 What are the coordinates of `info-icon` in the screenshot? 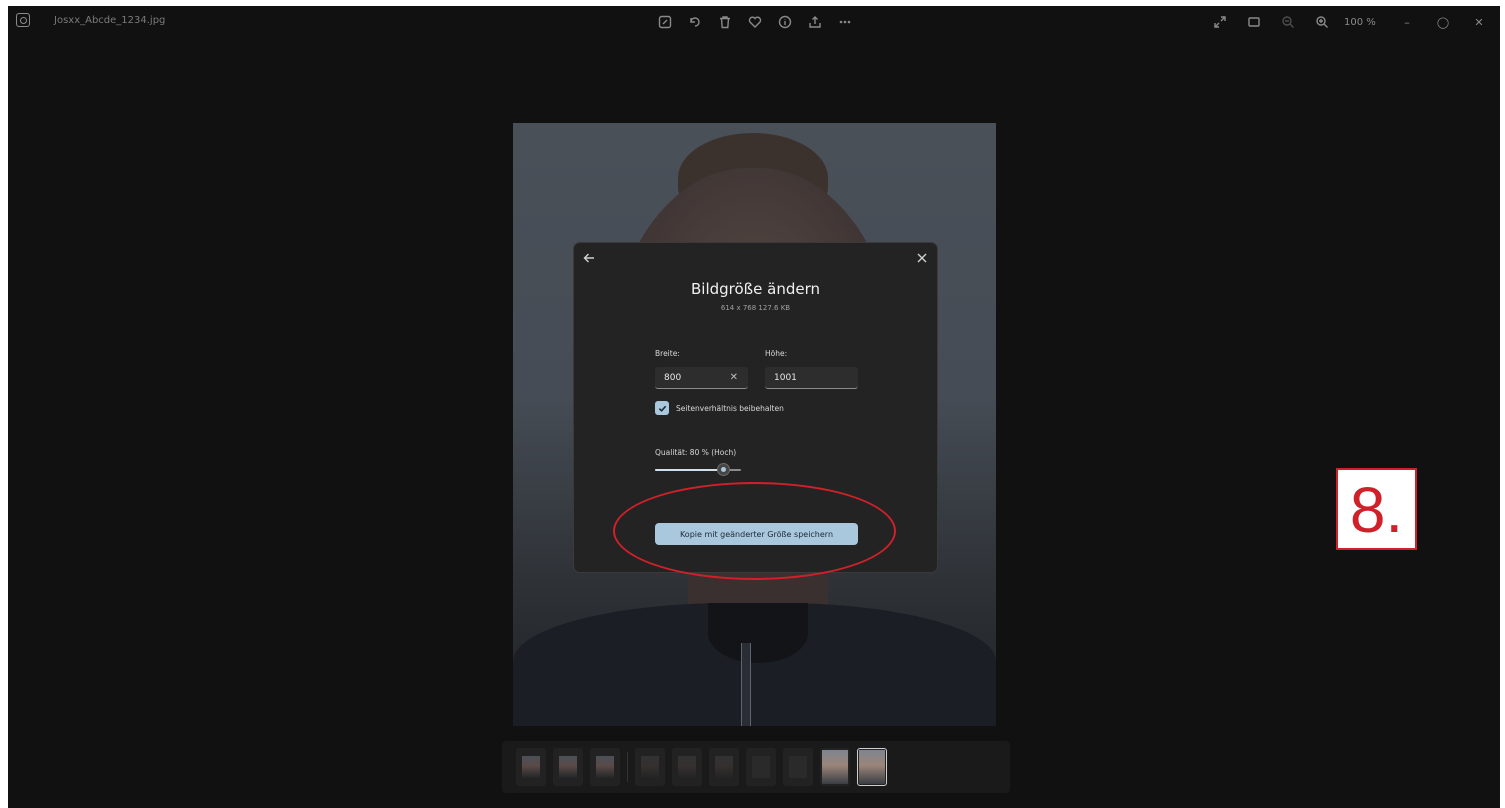 It's located at (785, 22).